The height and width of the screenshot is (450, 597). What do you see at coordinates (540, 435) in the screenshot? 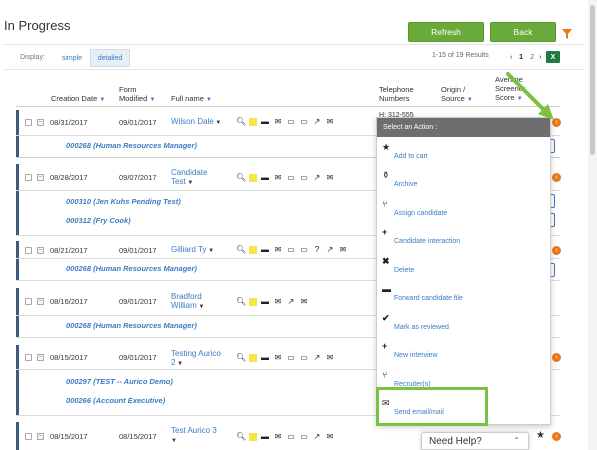
I see `star-icon: ★` at bounding box center [540, 435].